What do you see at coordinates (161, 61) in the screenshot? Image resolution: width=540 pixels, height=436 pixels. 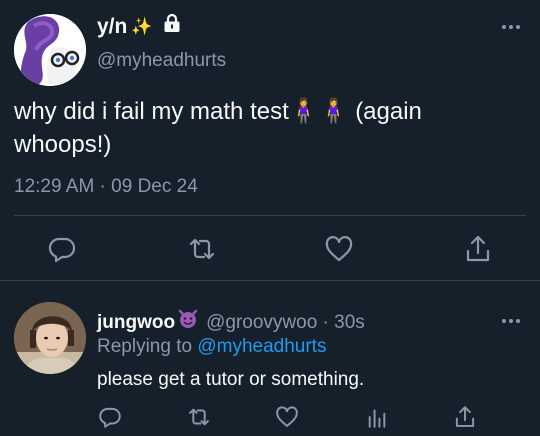 I see `handle: @myheadhurts` at bounding box center [161, 61].